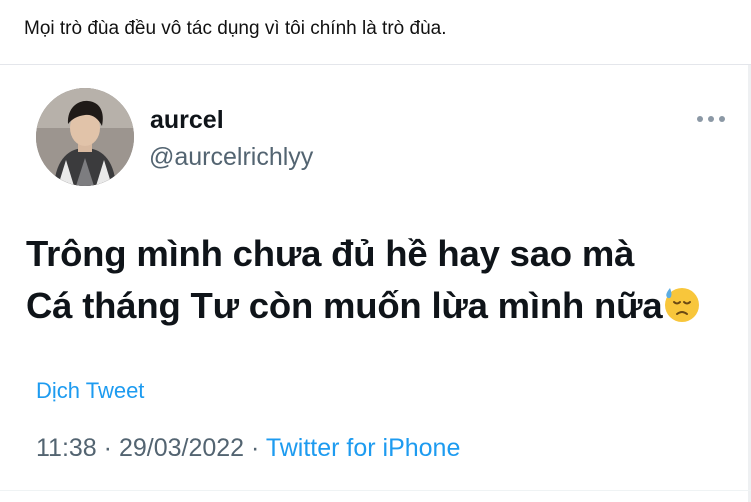 This screenshot has width=751, height=502. I want to click on avatar-photo, so click(85, 137).